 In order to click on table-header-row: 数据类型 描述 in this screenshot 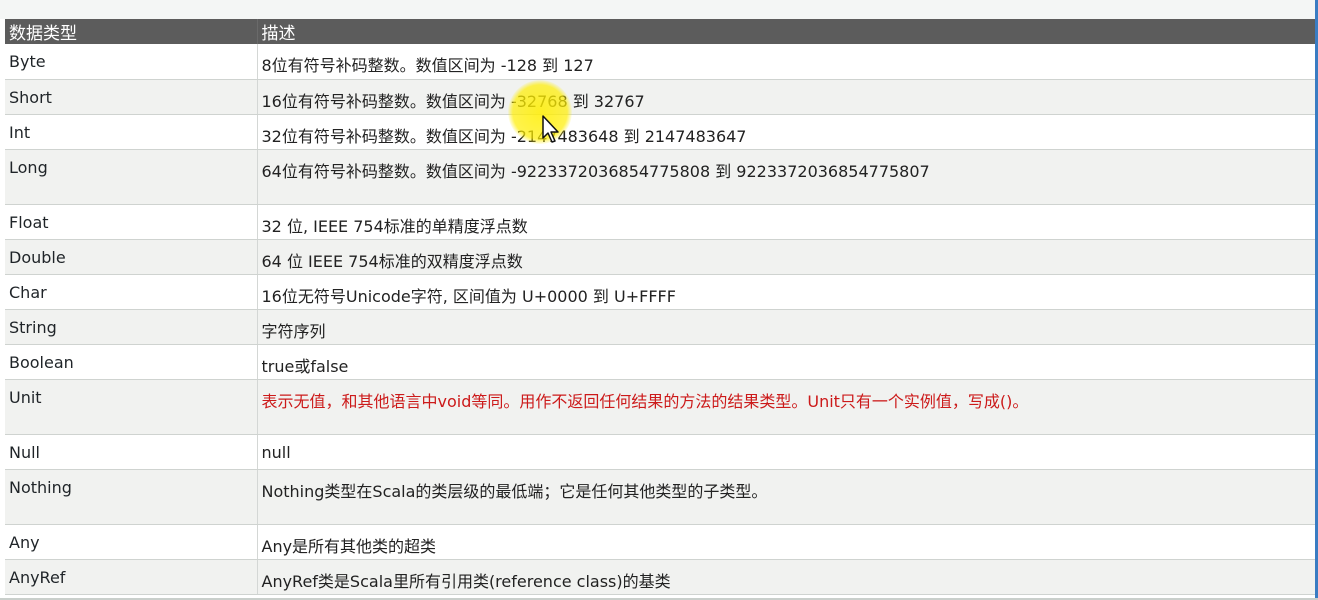, I will do `click(660, 31)`.